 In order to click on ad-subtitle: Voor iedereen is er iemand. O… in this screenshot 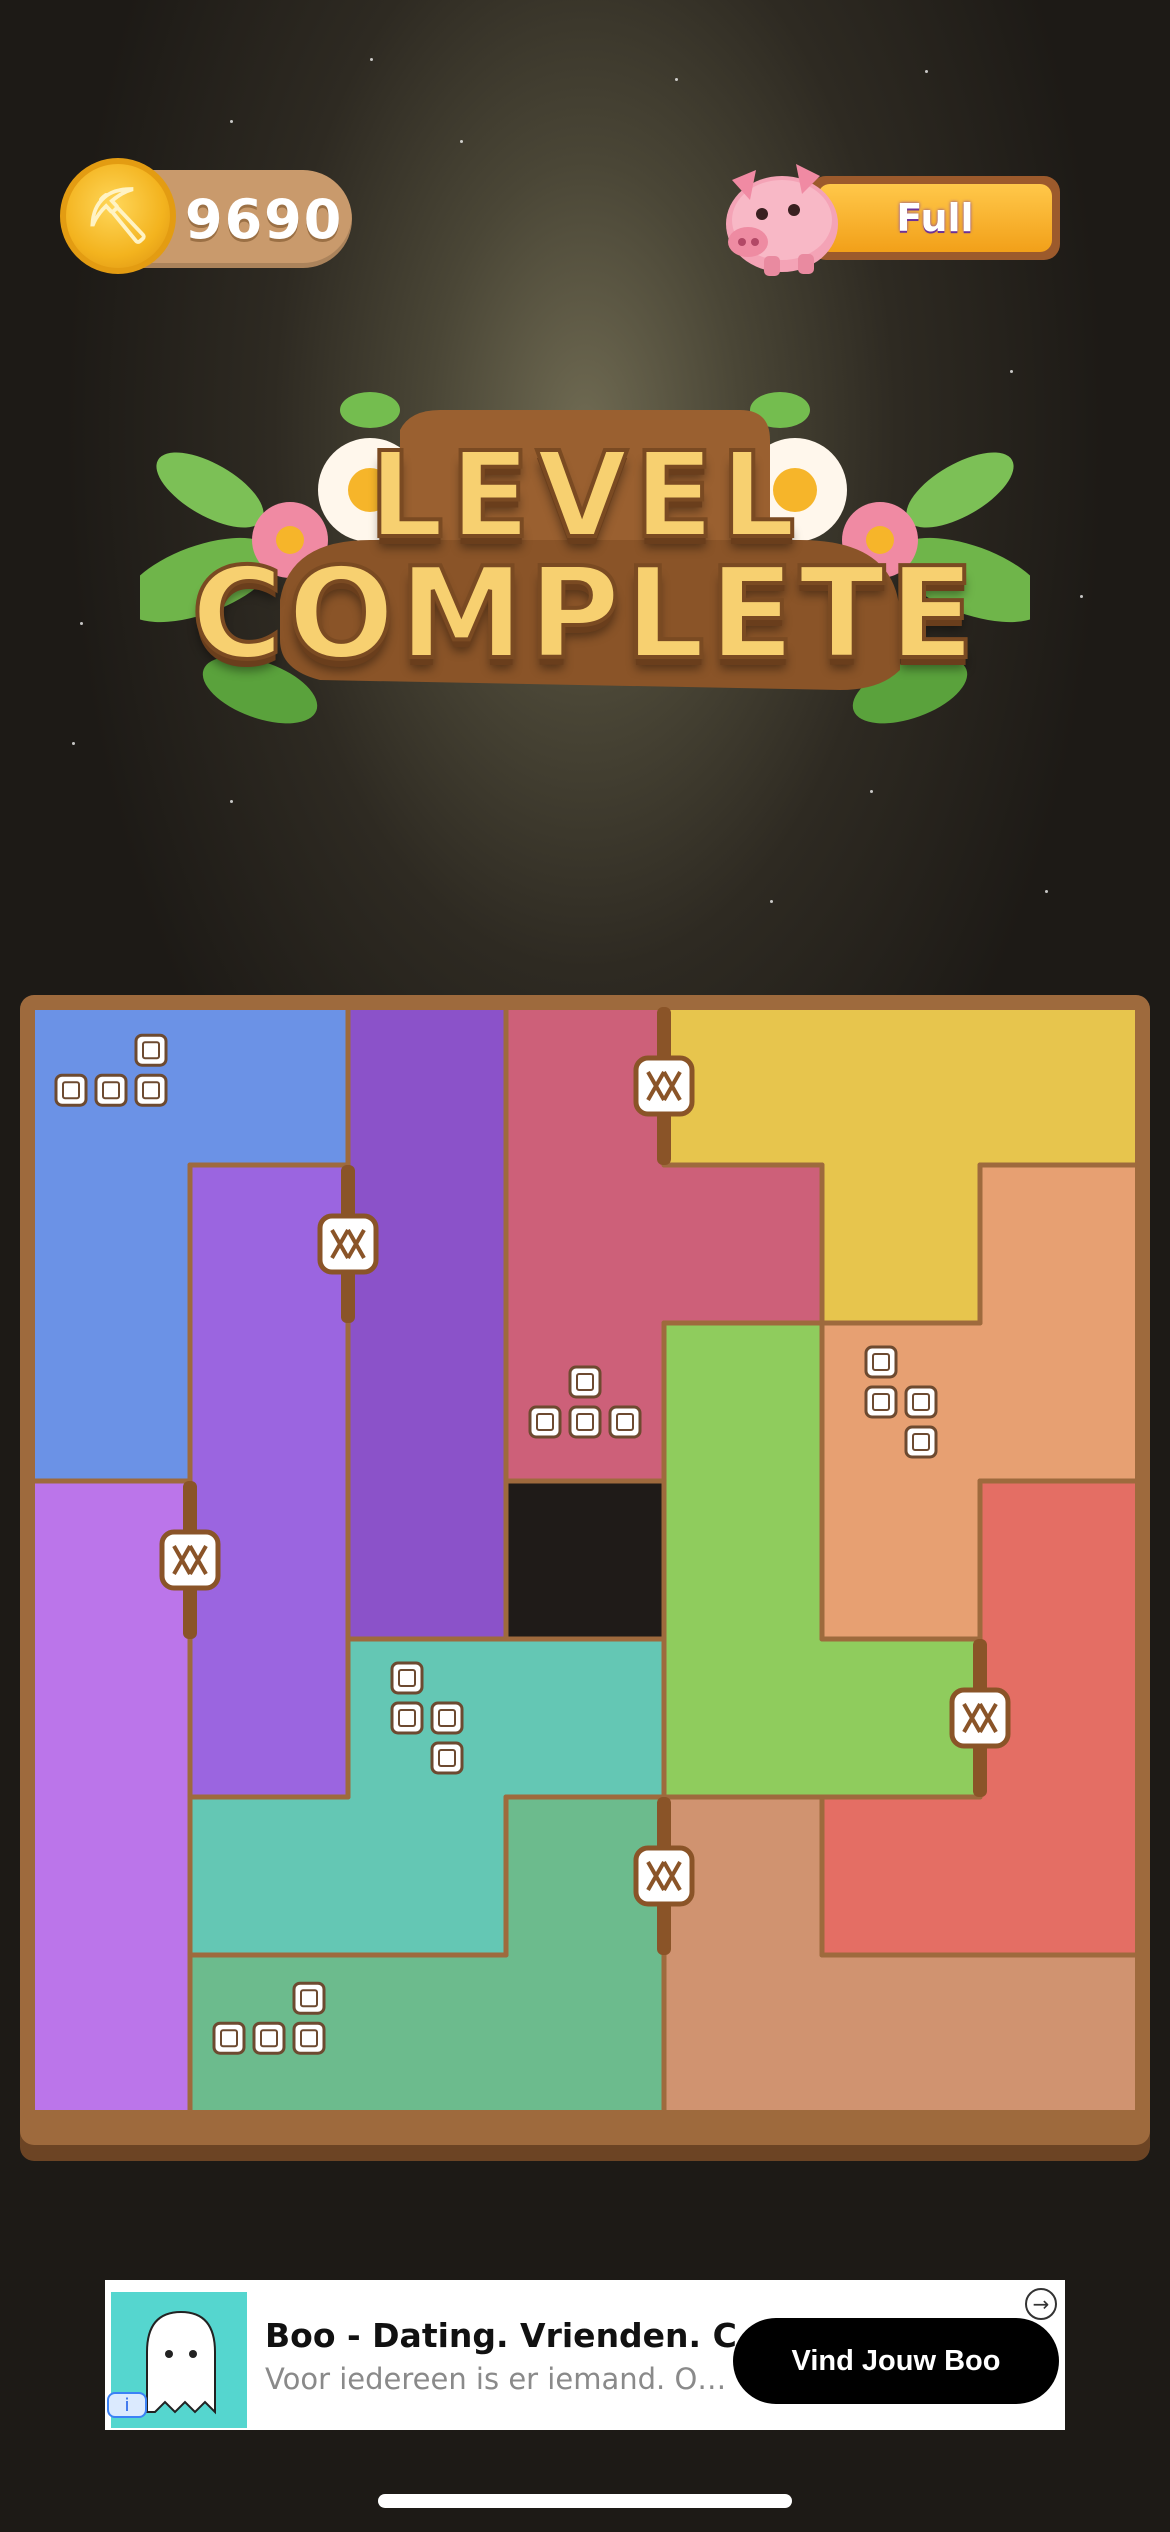, I will do `click(496, 2379)`.